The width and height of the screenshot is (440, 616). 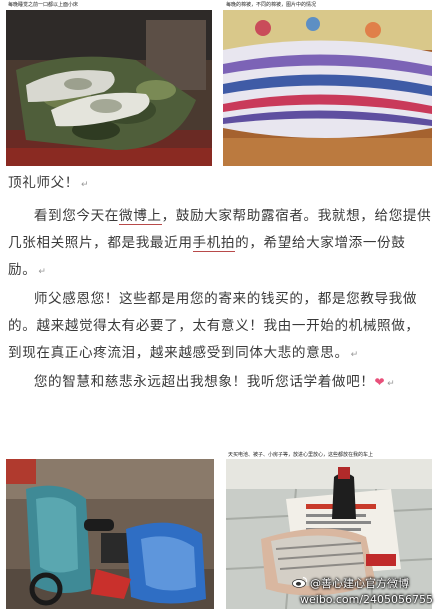 What do you see at coordinates (214, 382) in the screenshot?
I see `letter-paragraph-3: 您的智慧和慈悲永远超出我想象！我听您话学着做吧！❤ ↵` at bounding box center [214, 382].